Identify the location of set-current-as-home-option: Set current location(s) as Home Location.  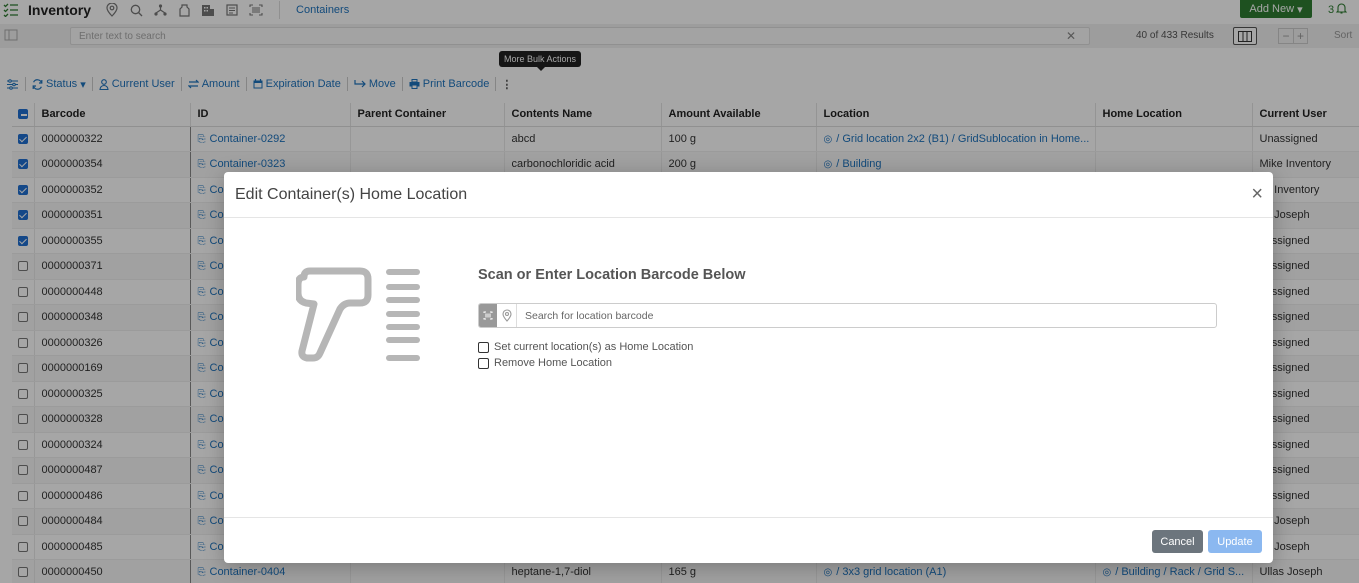
(585, 347).